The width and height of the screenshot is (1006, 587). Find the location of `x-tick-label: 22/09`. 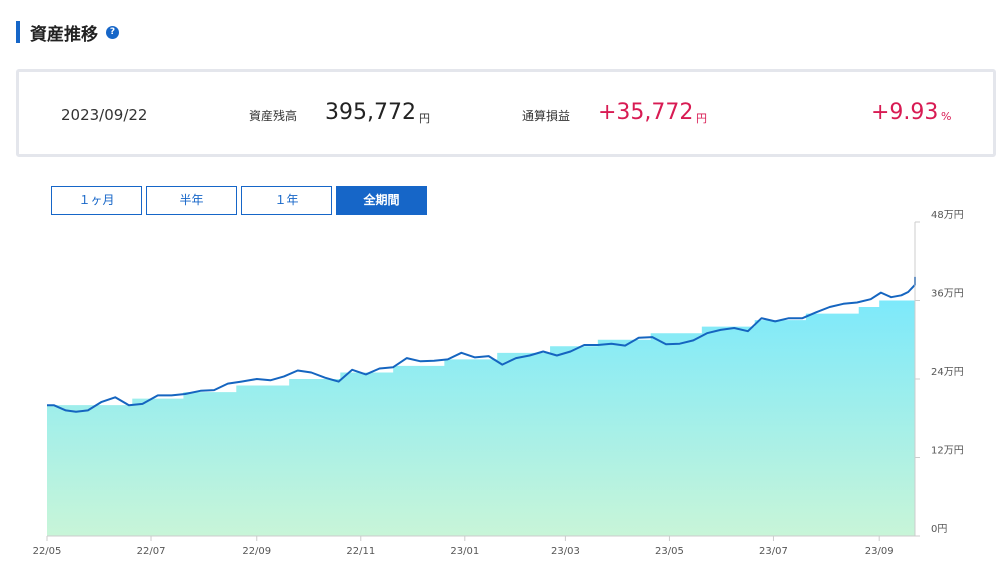

x-tick-label: 22/09 is located at coordinates (256, 551).